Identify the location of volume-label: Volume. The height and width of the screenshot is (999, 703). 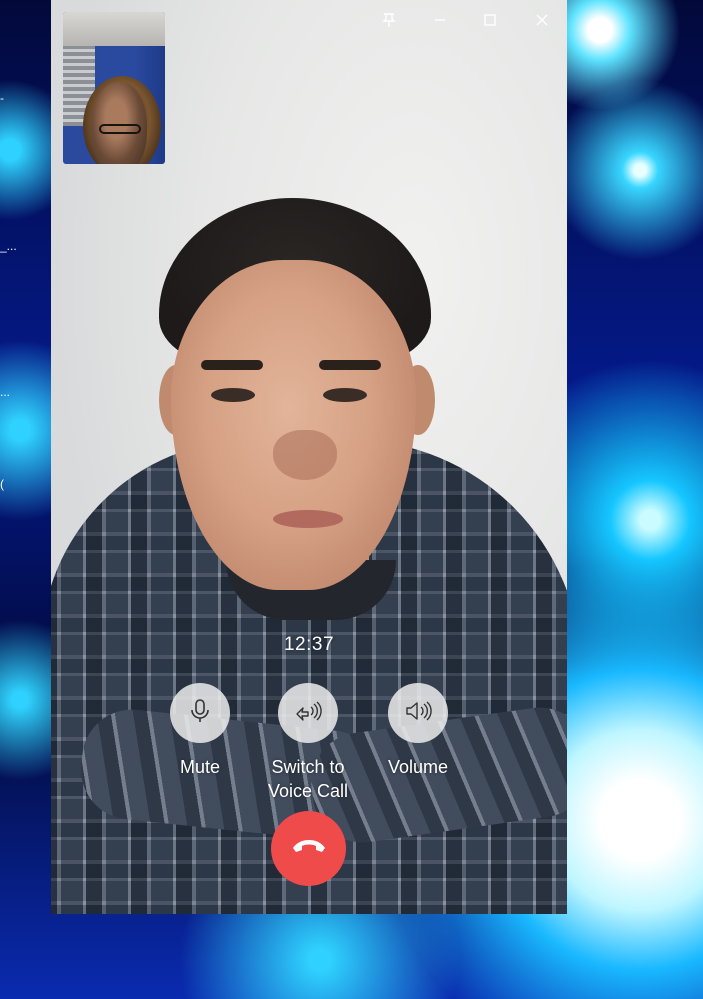
(418, 767).